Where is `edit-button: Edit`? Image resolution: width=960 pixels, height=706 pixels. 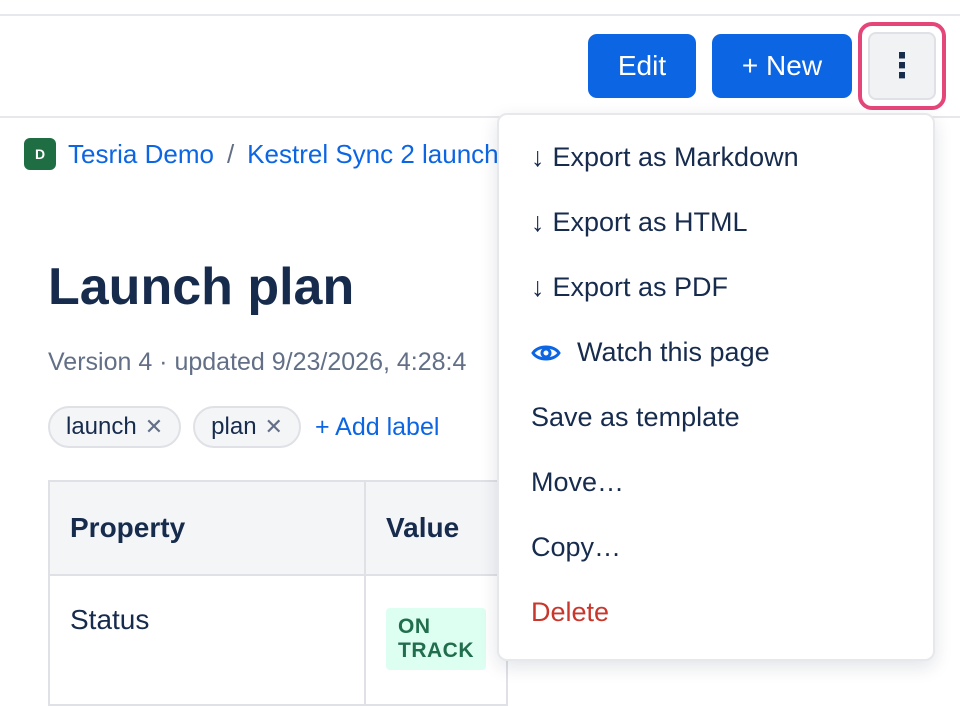
edit-button: Edit is located at coordinates (642, 66).